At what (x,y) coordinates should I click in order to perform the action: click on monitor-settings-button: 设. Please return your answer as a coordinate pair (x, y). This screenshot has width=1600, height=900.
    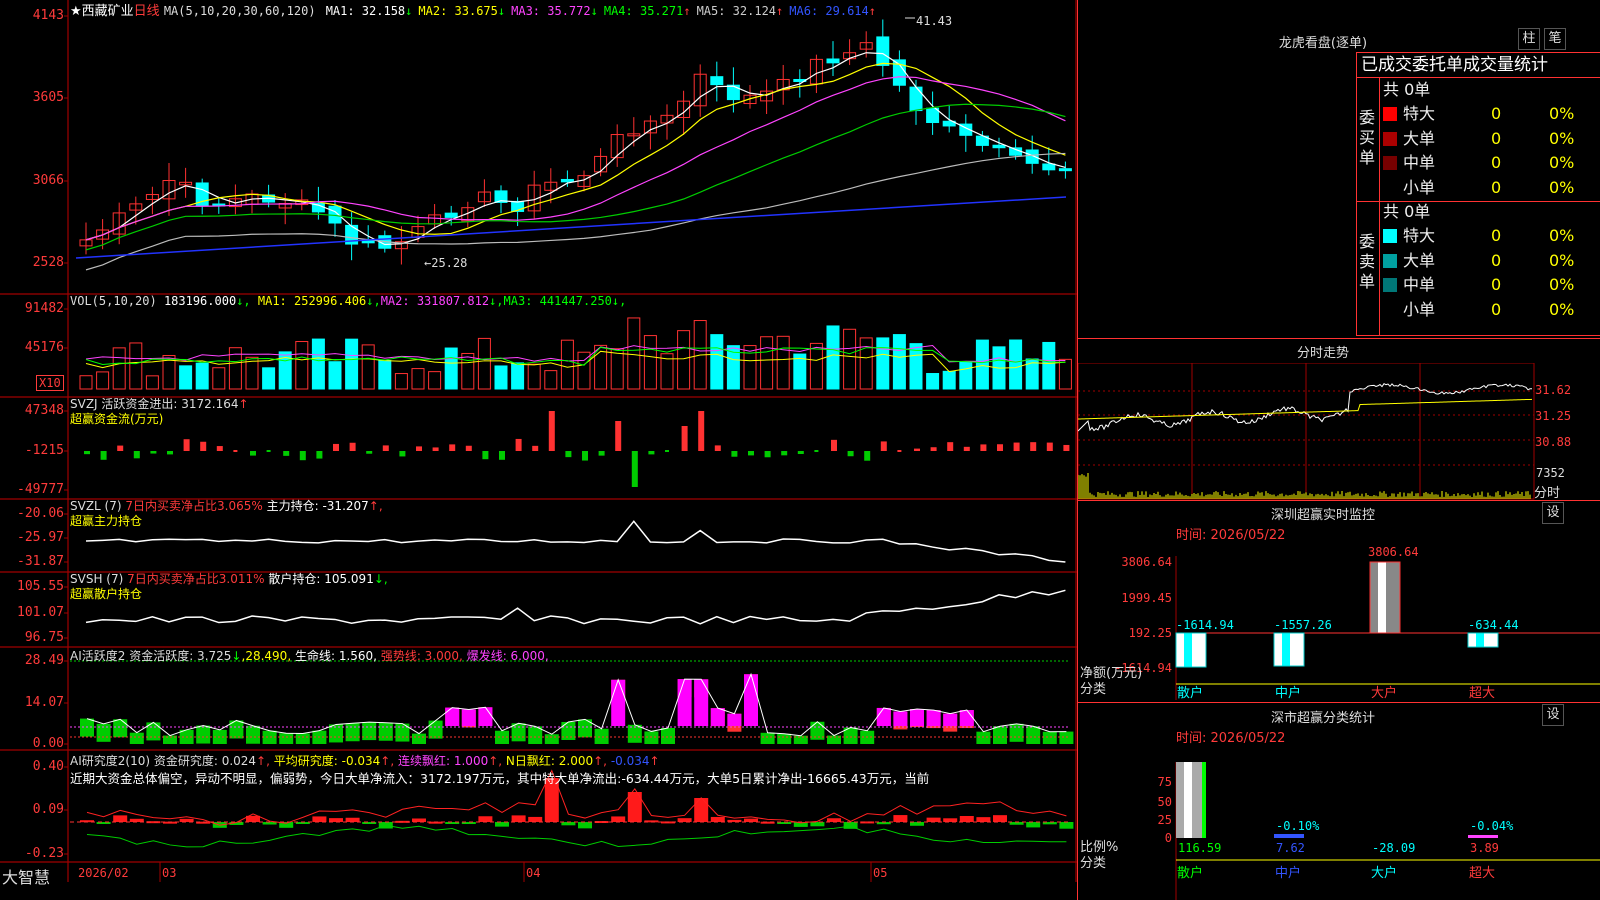
    Looking at the image, I should click on (1553, 513).